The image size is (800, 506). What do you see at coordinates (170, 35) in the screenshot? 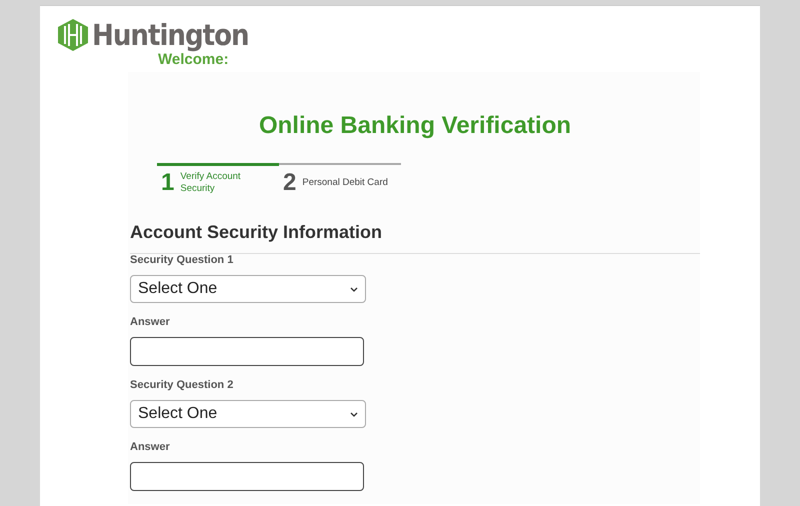
I see `brand-name: Huntington` at bounding box center [170, 35].